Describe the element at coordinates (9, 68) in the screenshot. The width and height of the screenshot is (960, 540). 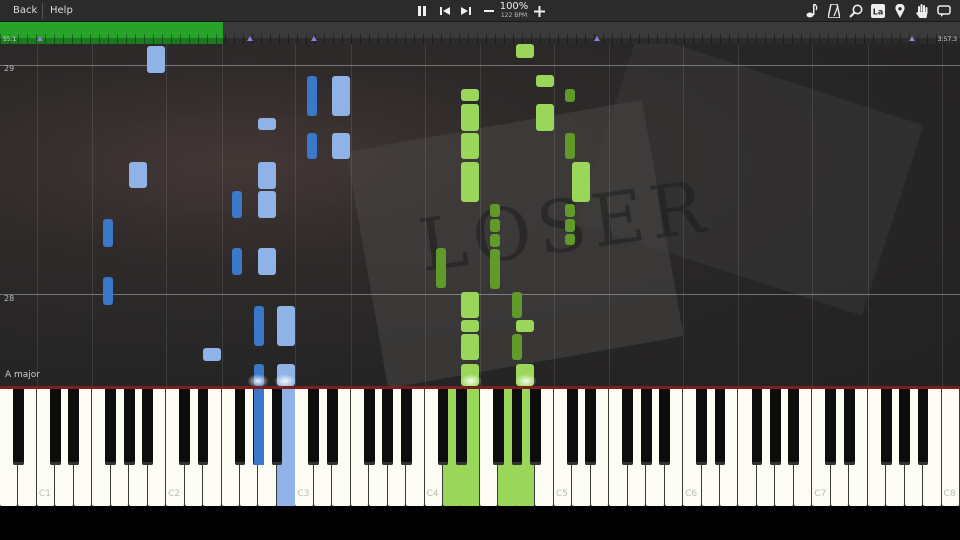
I see `measure-number: 29` at that location.